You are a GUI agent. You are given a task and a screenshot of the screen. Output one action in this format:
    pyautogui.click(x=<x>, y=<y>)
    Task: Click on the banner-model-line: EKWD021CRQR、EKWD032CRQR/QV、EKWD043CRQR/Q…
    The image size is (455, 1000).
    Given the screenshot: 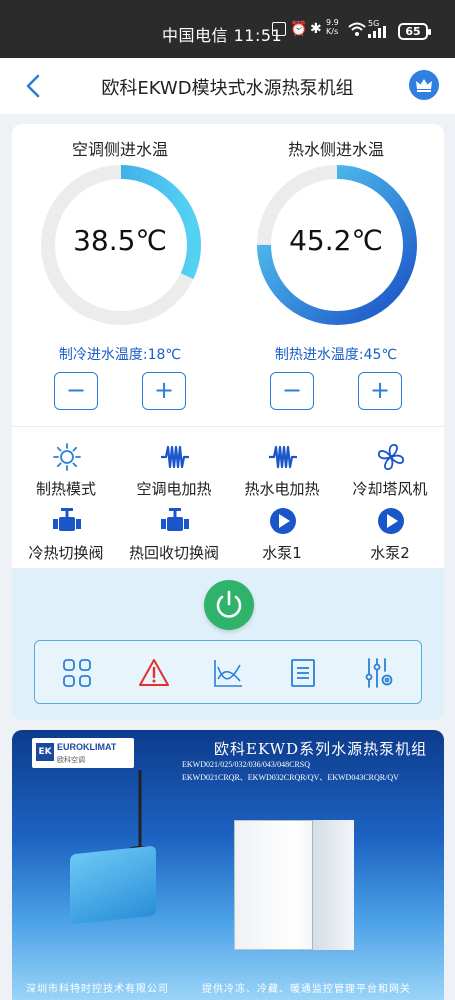 What is the action you would take?
    pyautogui.click(x=290, y=777)
    